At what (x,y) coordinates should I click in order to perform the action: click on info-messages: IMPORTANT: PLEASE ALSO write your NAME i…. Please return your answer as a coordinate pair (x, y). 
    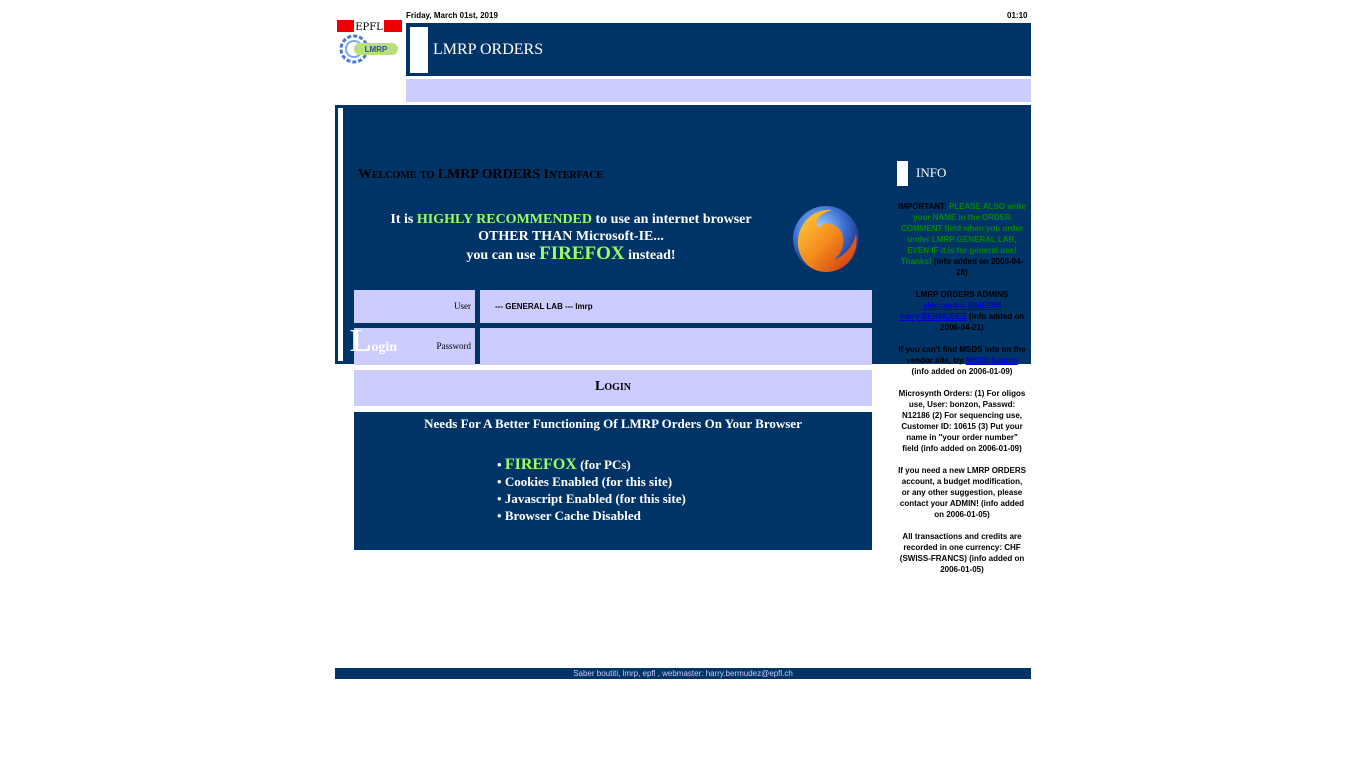
    Looking at the image, I should click on (962, 393).